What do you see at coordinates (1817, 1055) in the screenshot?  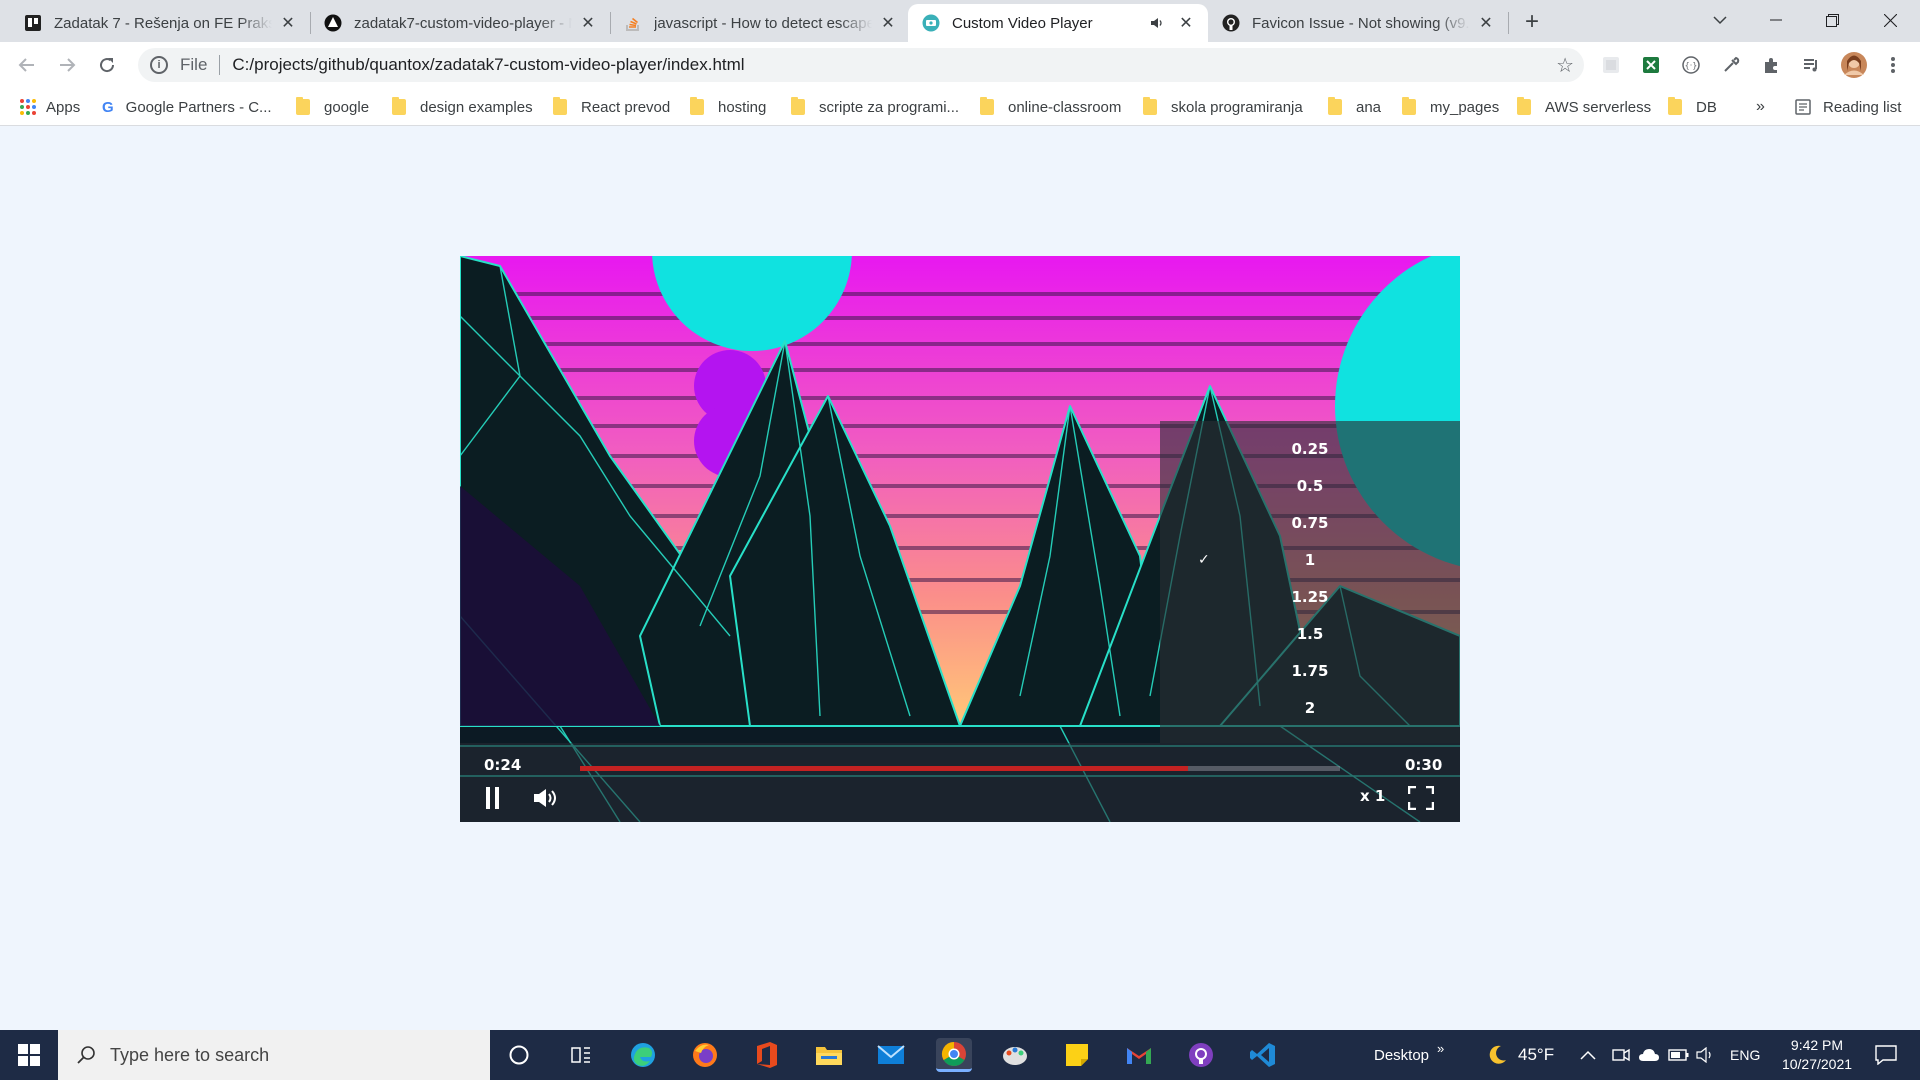 I see `clock: 9:42 PM 10/27/2021` at bounding box center [1817, 1055].